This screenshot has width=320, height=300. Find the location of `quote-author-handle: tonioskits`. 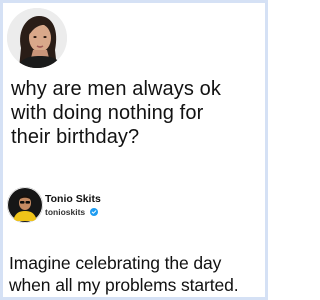

quote-author-handle: tonioskits is located at coordinates (65, 212).